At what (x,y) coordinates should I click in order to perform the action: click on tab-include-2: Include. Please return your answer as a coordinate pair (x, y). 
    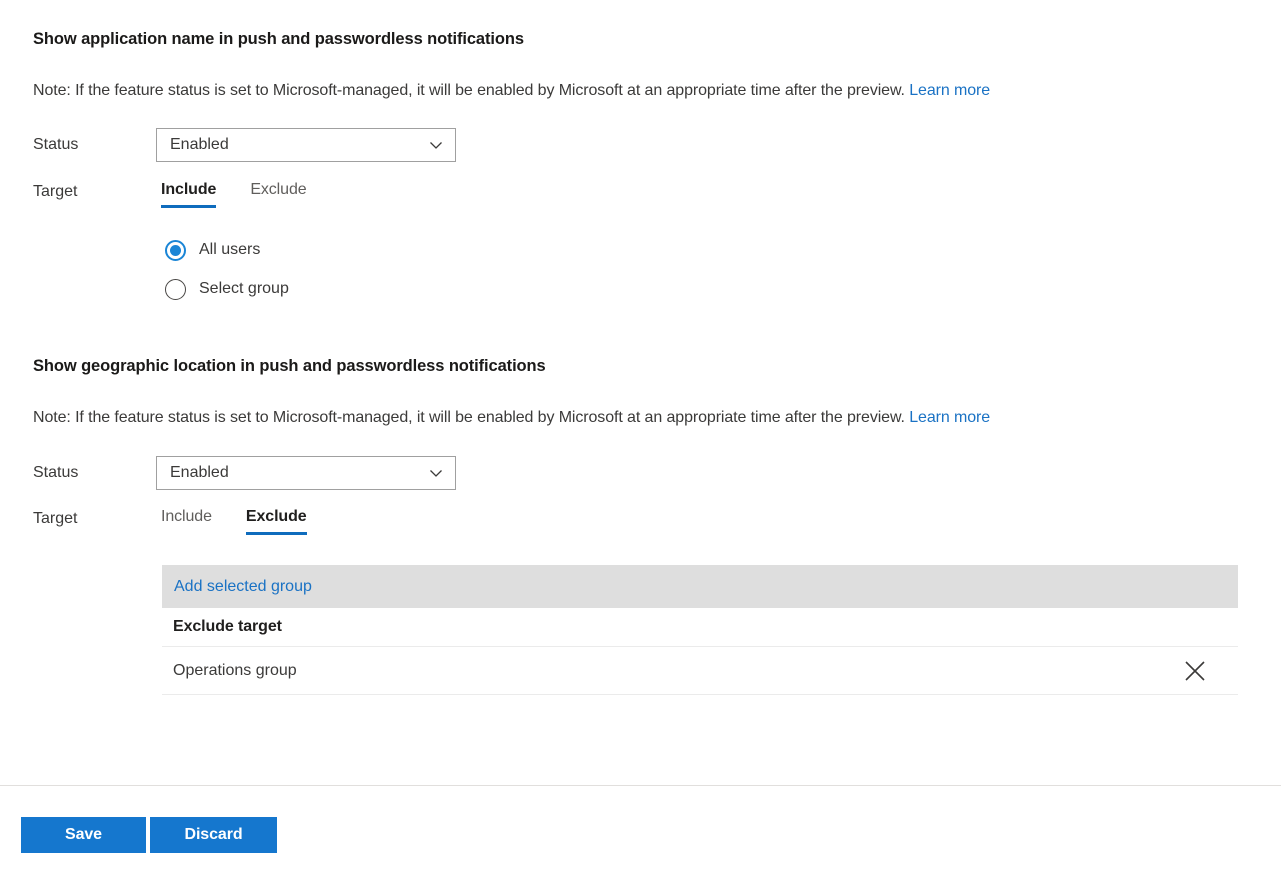
    Looking at the image, I should click on (186, 521).